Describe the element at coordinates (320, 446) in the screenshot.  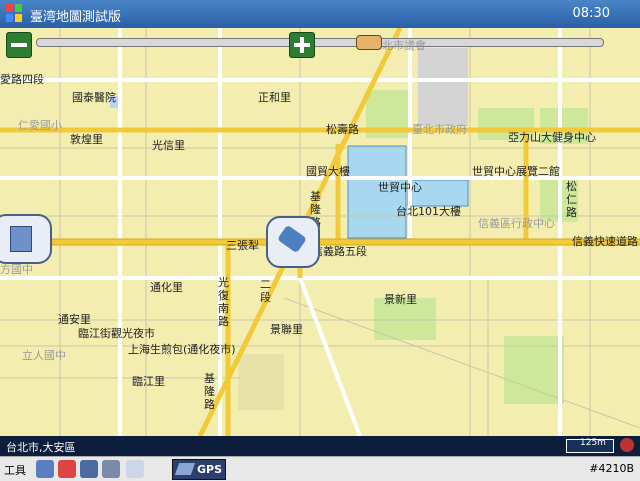
I see `status-bar: 台北市,大安區 125m` at that location.